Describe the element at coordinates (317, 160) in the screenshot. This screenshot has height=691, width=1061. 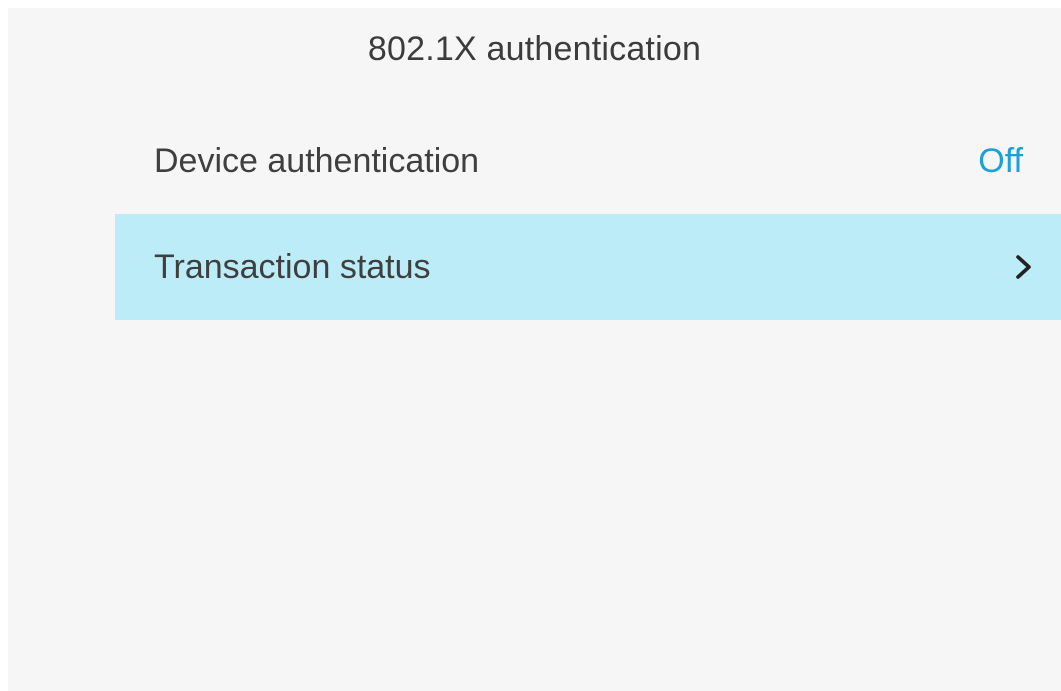
I see `device-authentication-label: Device authentication` at that location.